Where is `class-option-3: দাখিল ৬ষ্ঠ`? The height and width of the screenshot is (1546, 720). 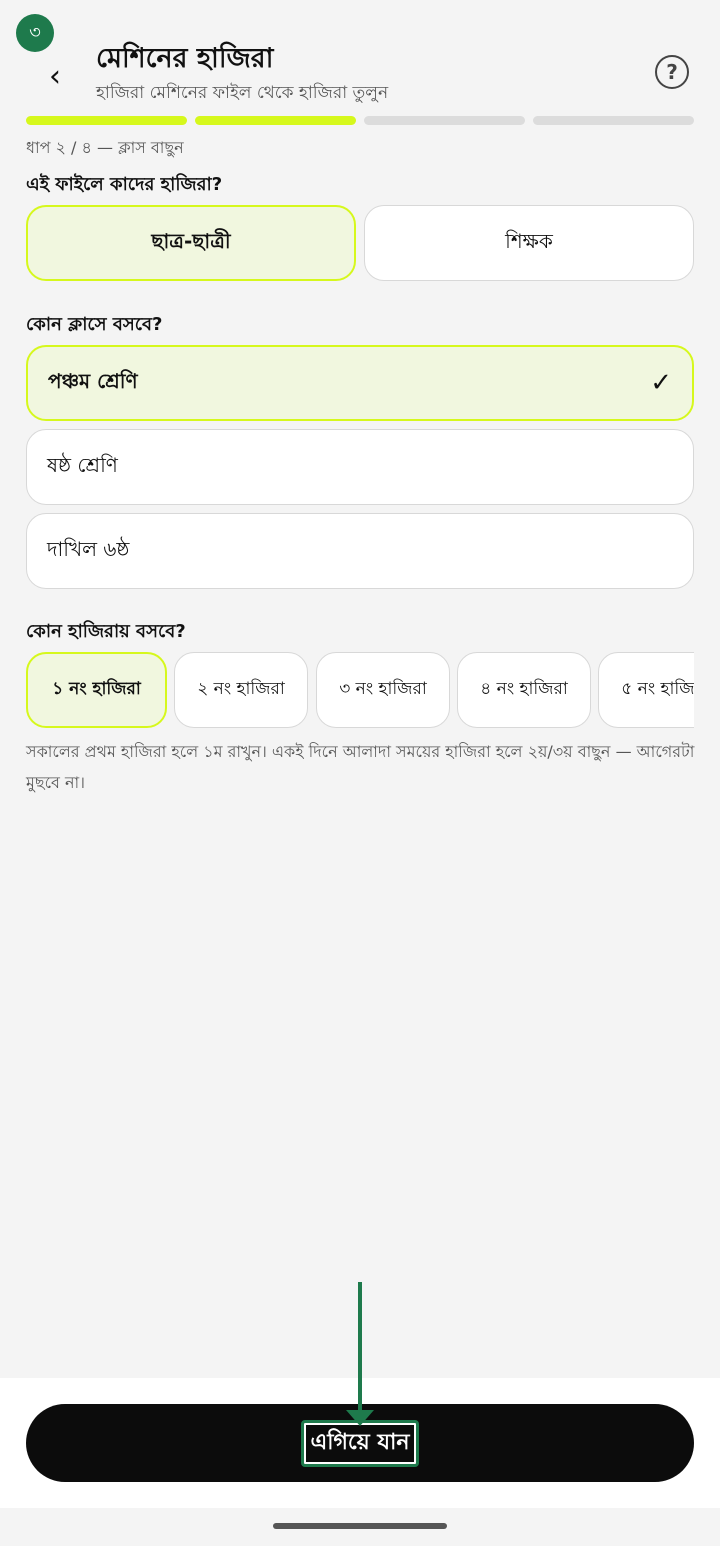 class-option-3: দাখিল ৬ষ্ঠ is located at coordinates (360, 551).